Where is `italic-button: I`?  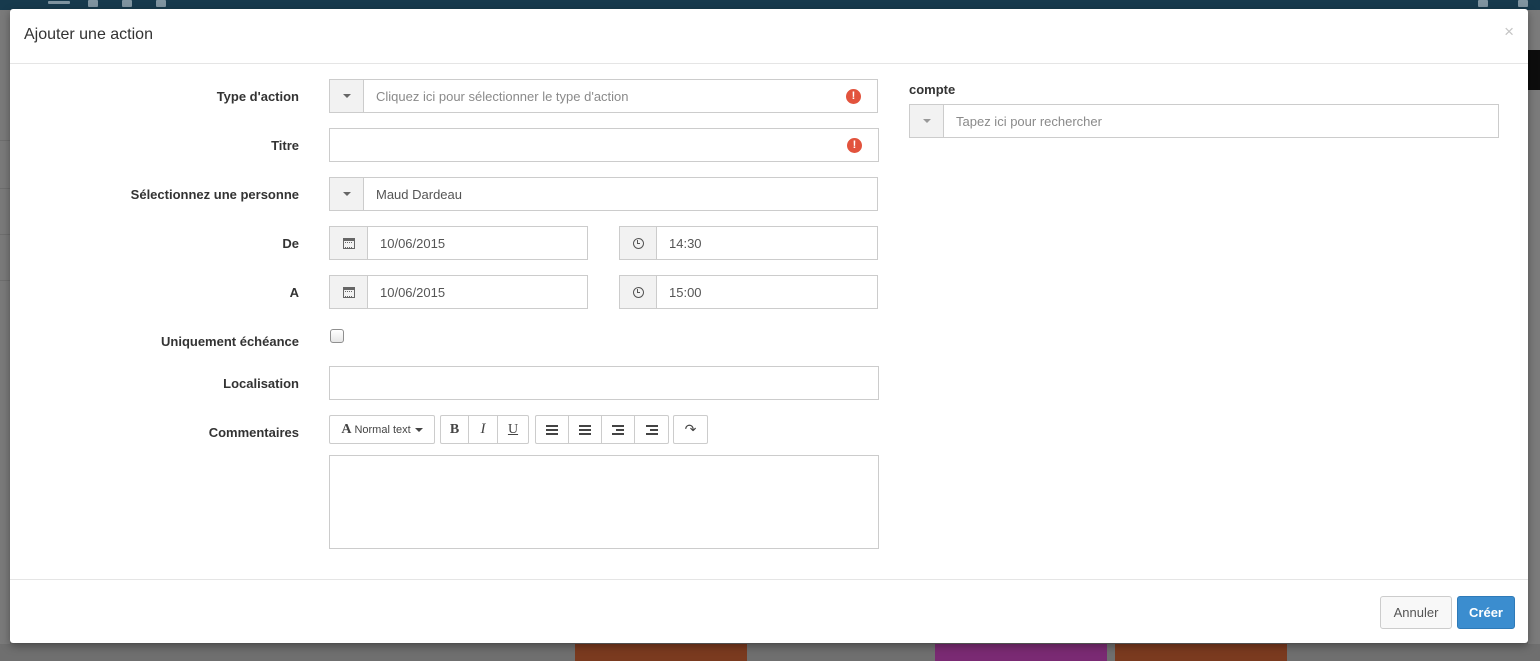
italic-button: I is located at coordinates (483, 429).